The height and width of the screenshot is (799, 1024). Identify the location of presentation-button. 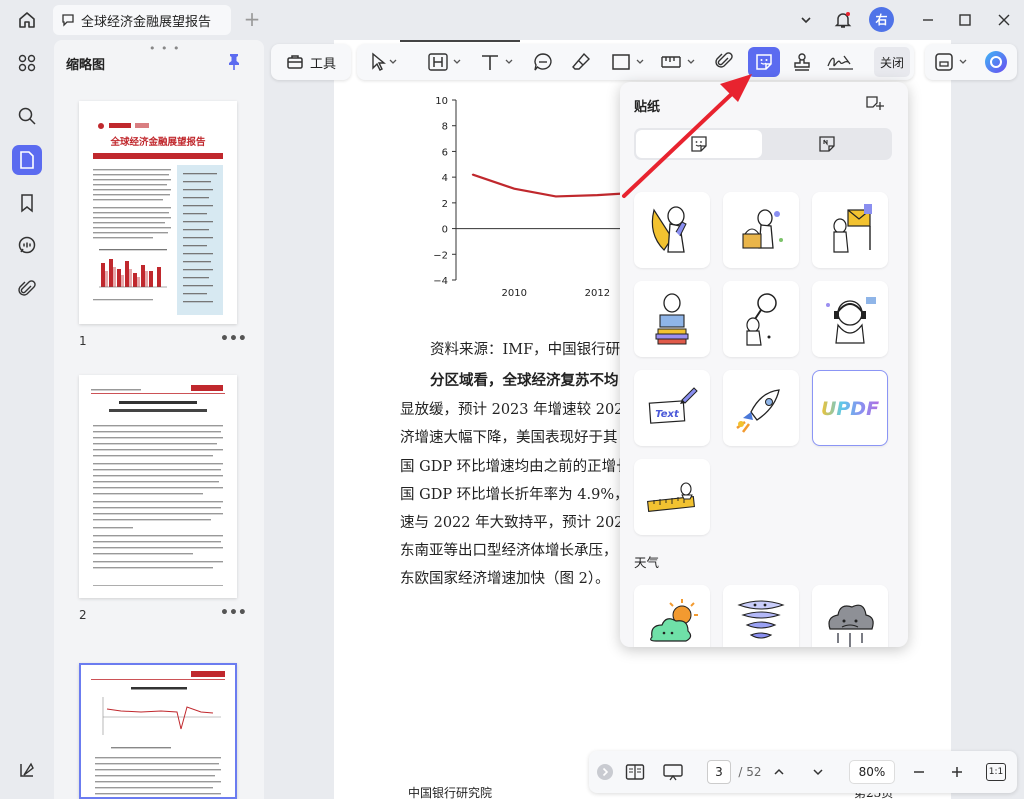
(673, 772).